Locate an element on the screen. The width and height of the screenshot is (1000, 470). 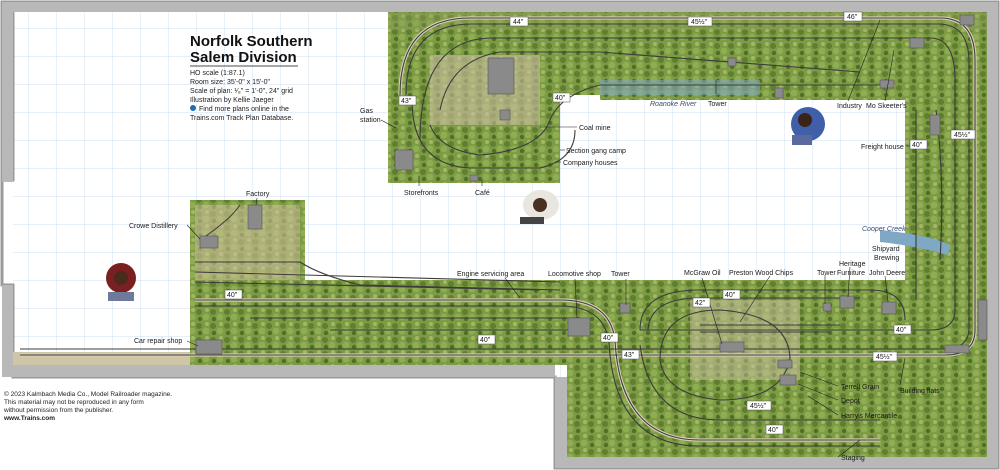
label-heritage-2: Furniture is located at coordinates (851, 273).